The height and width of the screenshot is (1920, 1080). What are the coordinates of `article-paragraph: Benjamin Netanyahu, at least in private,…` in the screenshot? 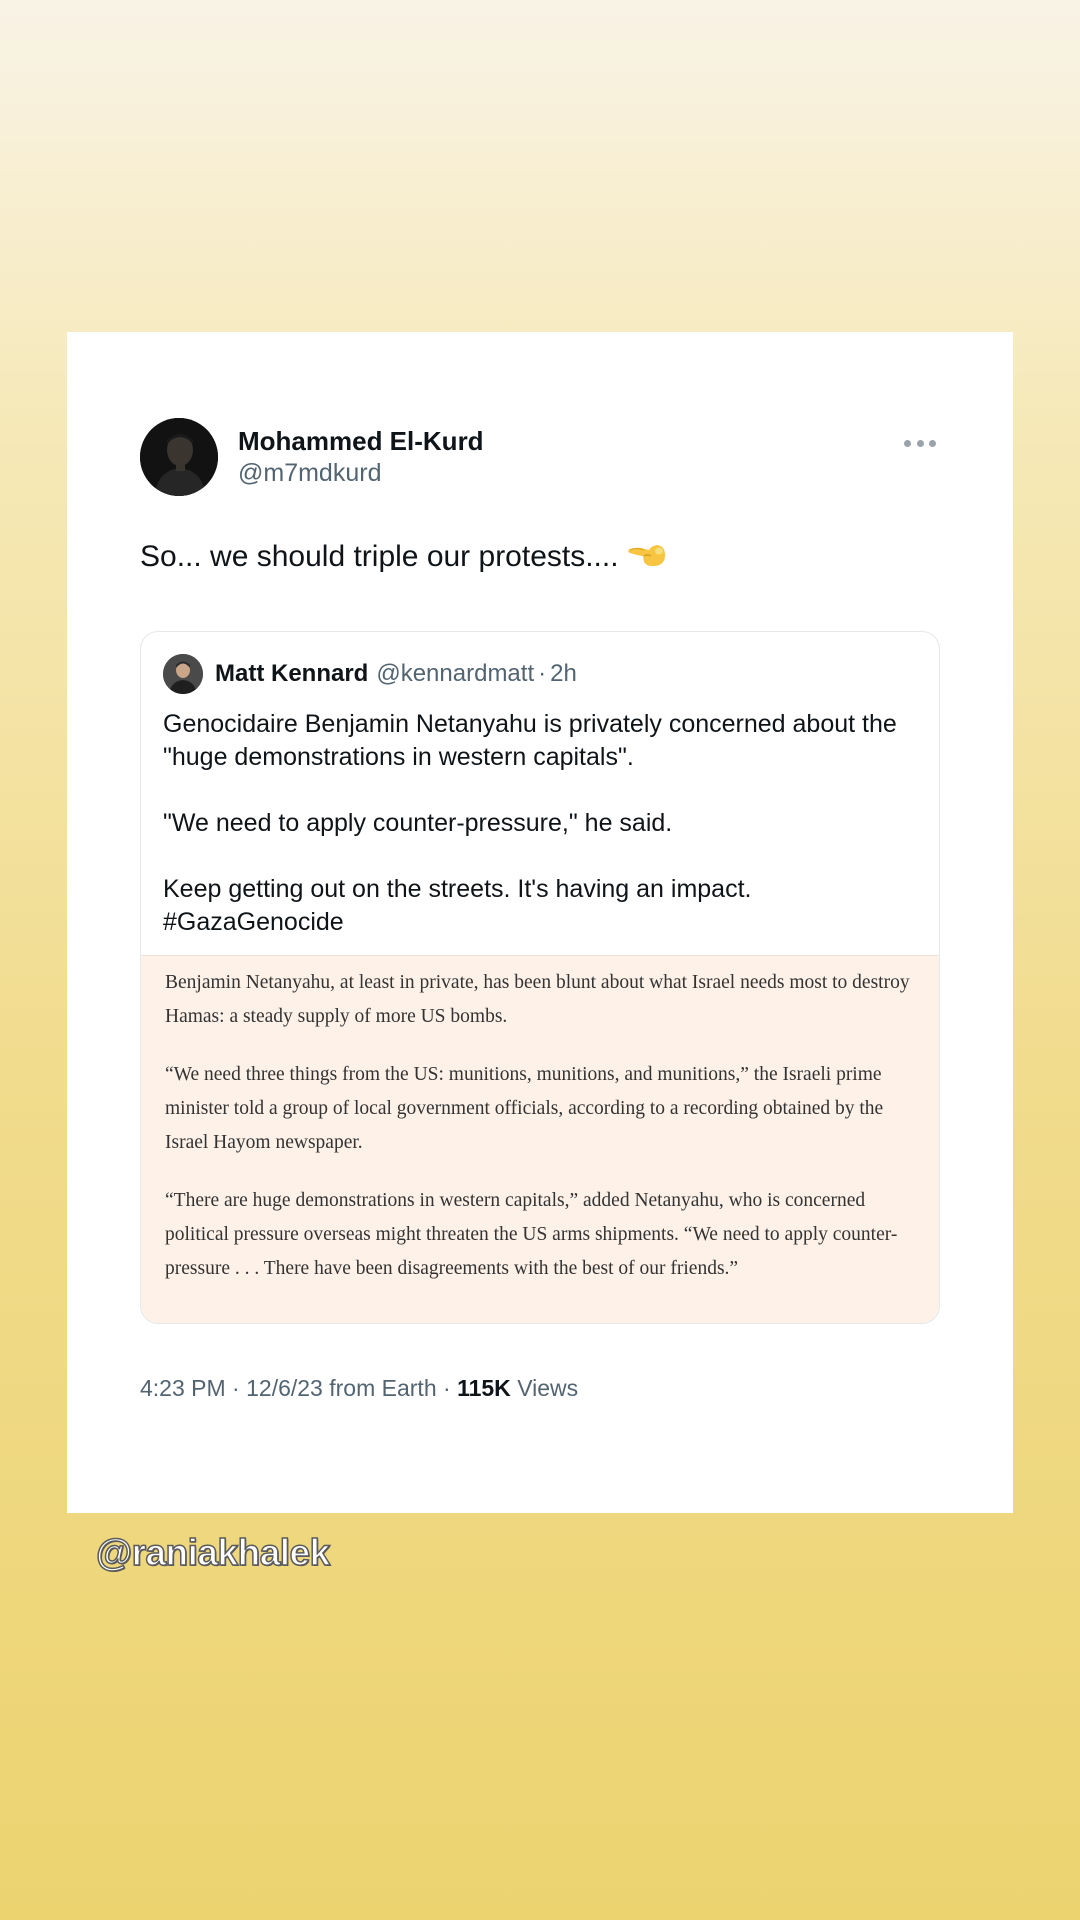 It's located at (537, 999).